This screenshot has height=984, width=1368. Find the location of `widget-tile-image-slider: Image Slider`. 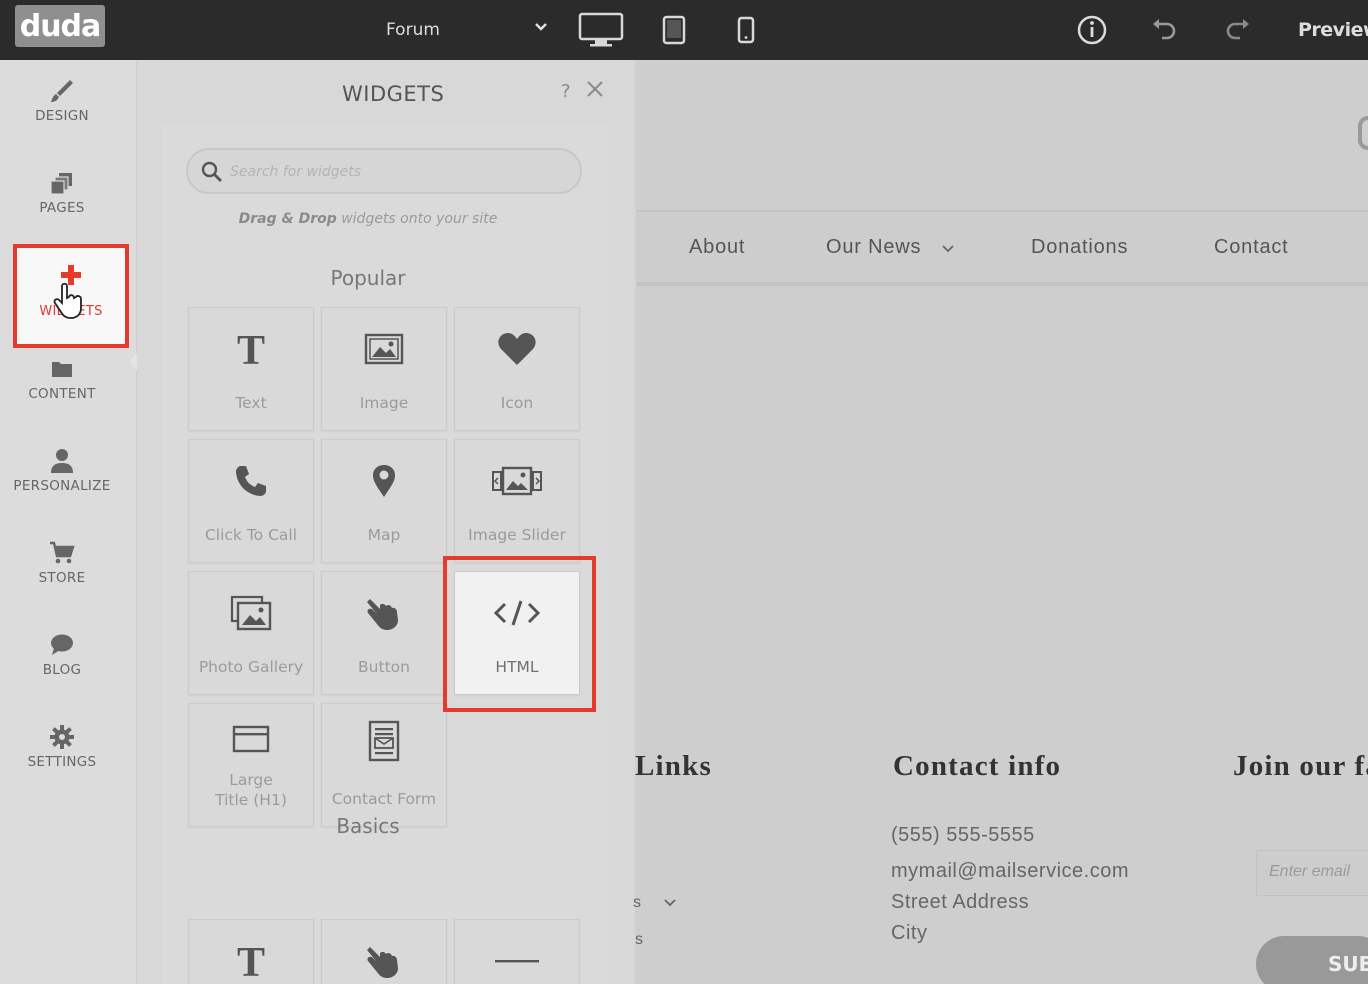

widget-tile-image-slider: Image Slider is located at coordinates (517, 501).